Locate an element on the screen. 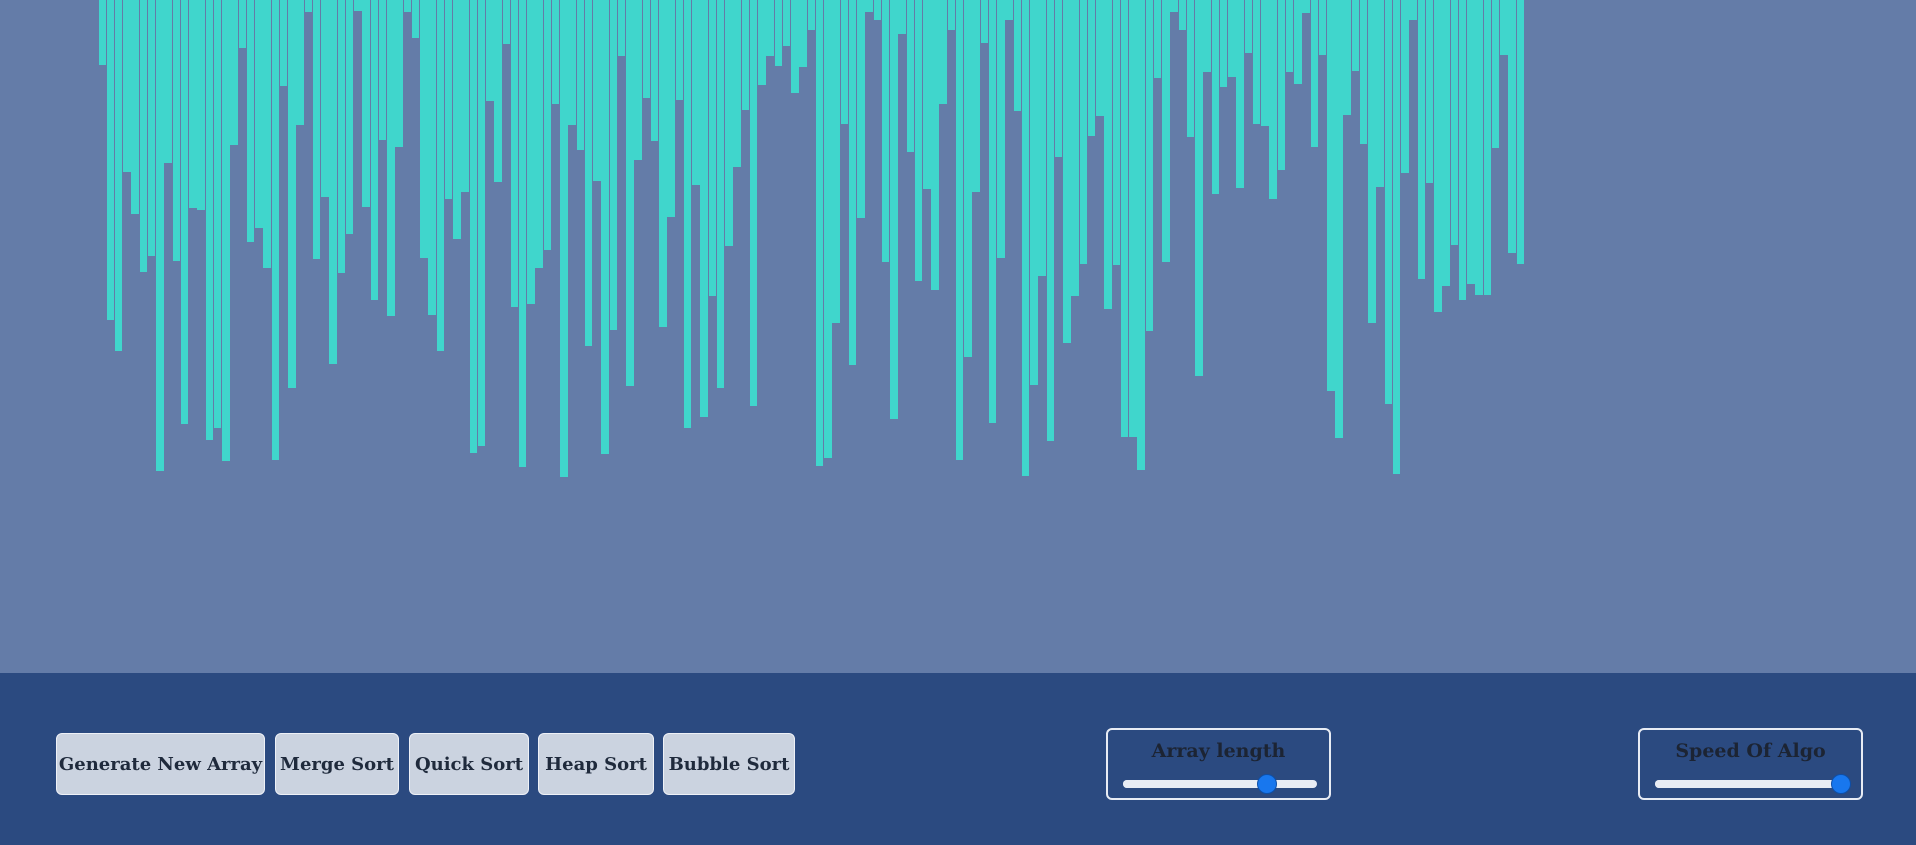 This screenshot has width=1916, height=845. array-length-slider is located at coordinates (1220, 784).